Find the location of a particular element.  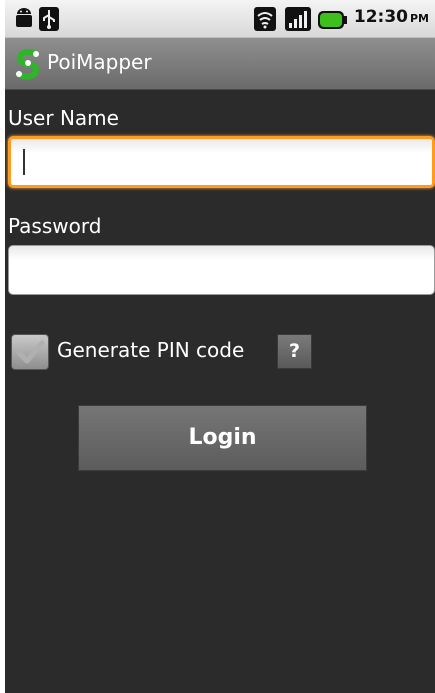

generate-pin-checkbox is located at coordinates (30, 352).